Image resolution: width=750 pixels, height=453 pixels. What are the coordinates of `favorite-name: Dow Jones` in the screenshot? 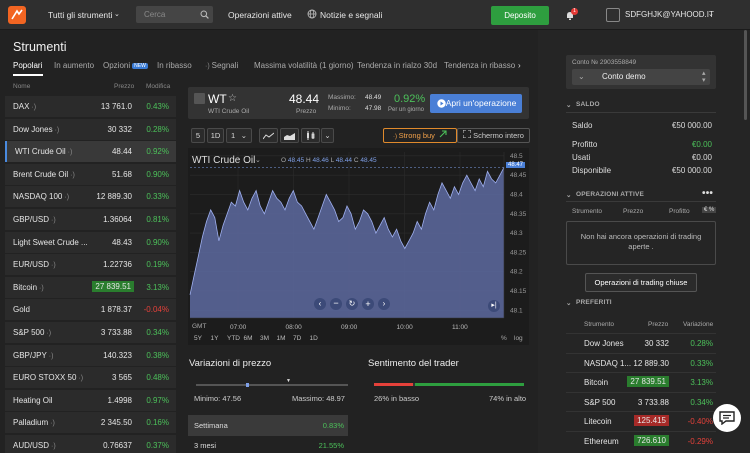 It's located at (604, 343).